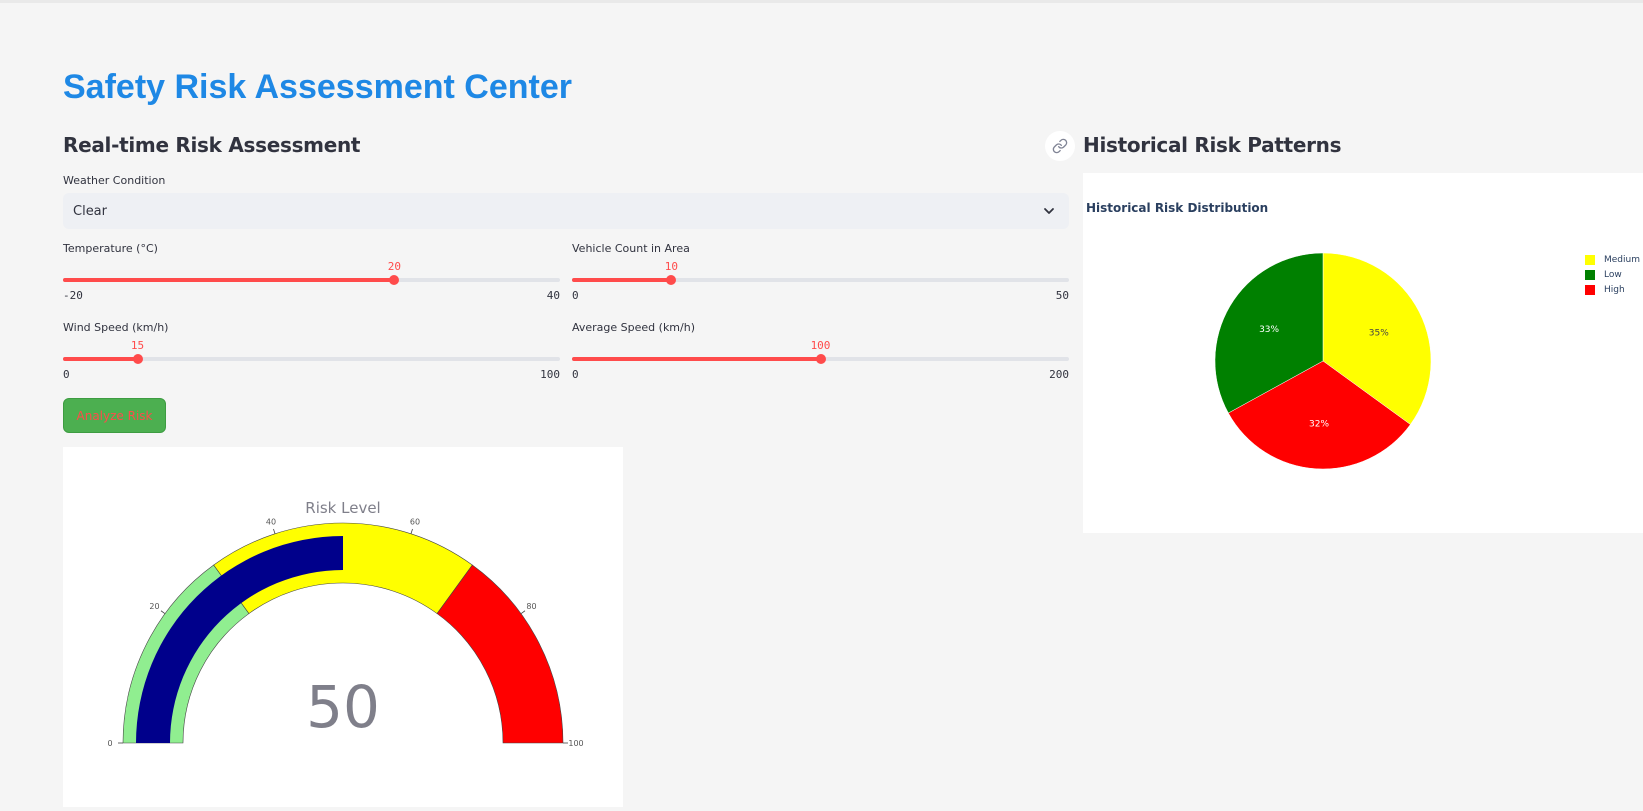 This screenshot has width=1643, height=811. I want to click on gauge-tick-label: 60, so click(415, 521).